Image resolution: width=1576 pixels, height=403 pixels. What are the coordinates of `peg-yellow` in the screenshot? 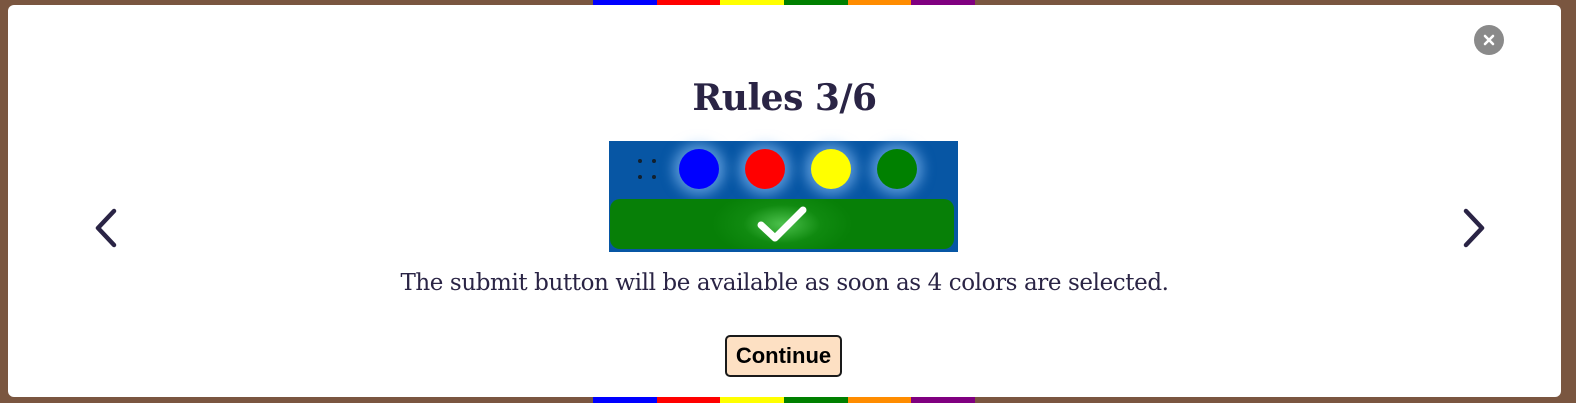 It's located at (831, 169).